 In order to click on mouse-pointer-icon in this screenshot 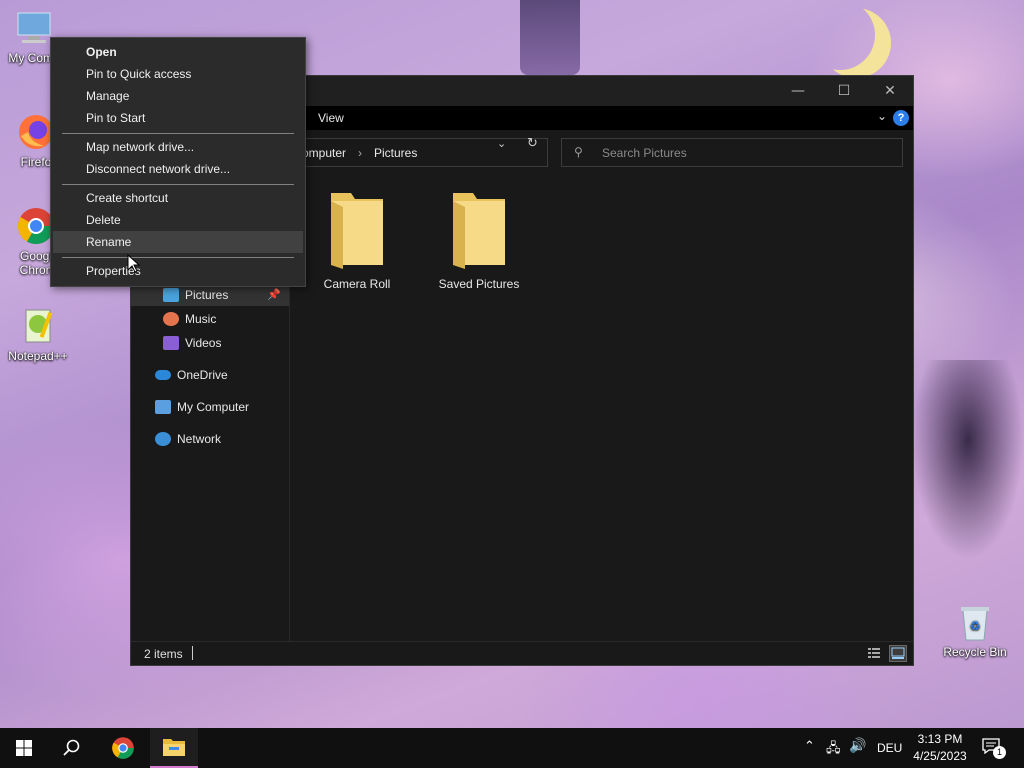, I will do `click(134, 263)`.